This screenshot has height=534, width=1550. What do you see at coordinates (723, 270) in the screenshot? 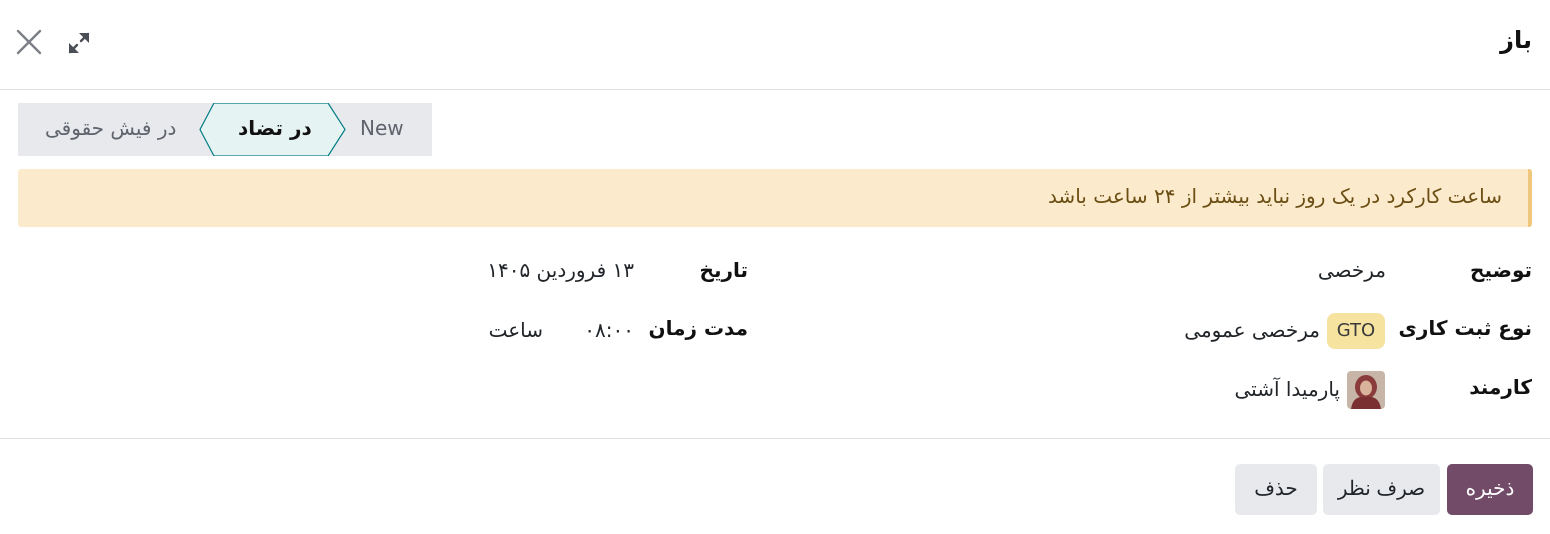
I see `date-label: تاریخ` at bounding box center [723, 270].